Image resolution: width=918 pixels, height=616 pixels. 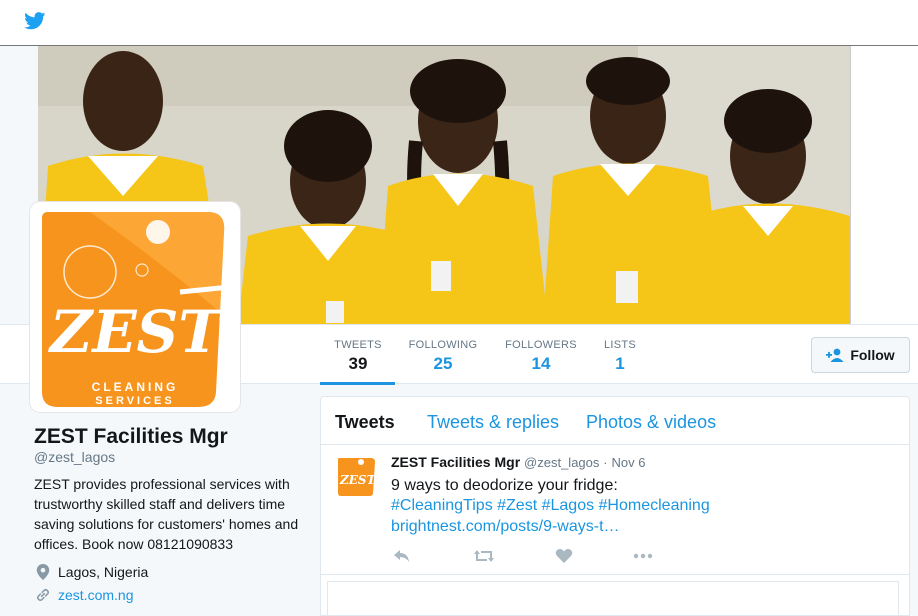 What do you see at coordinates (103, 572) in the screenshot?
I see `location-text: Lagos, Nigeria` at bounding box center [103, 572].